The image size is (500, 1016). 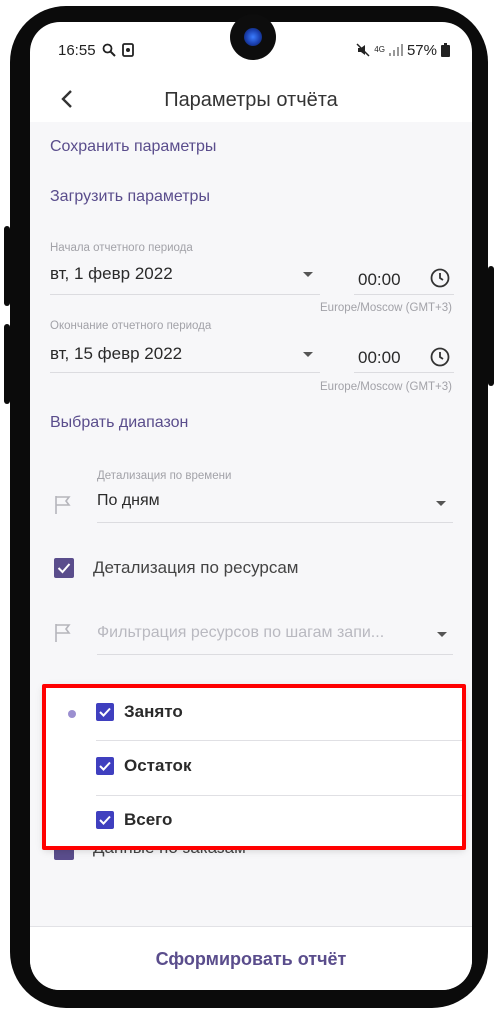 I want to click on back-button, so click(x=67, y=99).